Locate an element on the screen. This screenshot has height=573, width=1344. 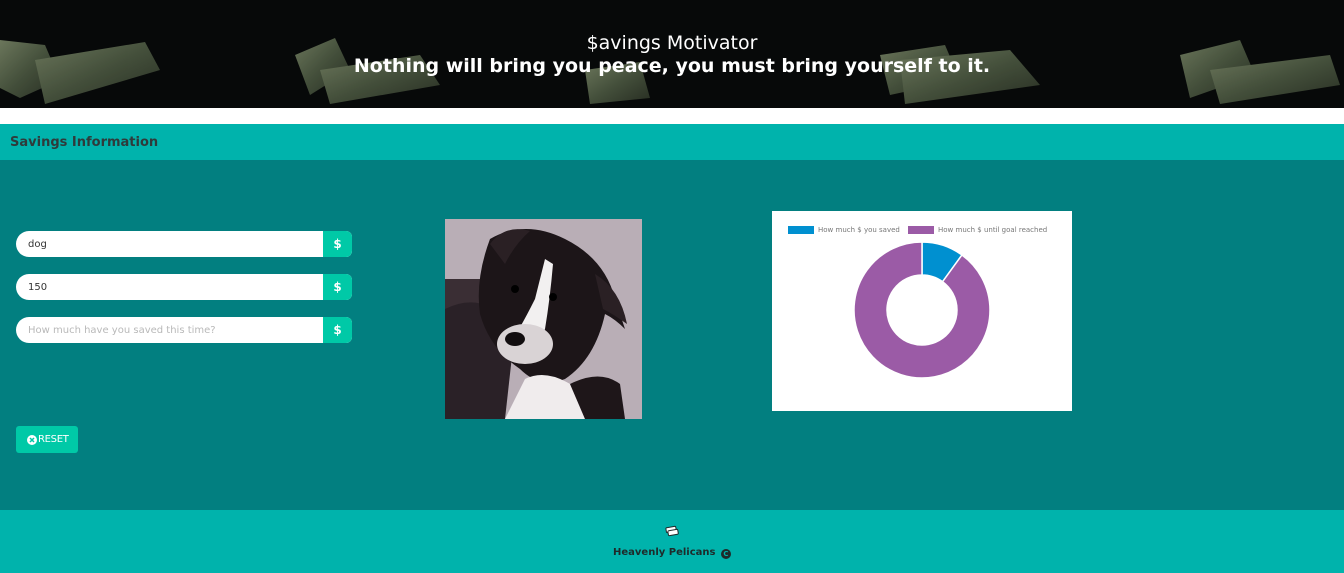
goal-amount-field: $ is located at coordinates (184, 287).